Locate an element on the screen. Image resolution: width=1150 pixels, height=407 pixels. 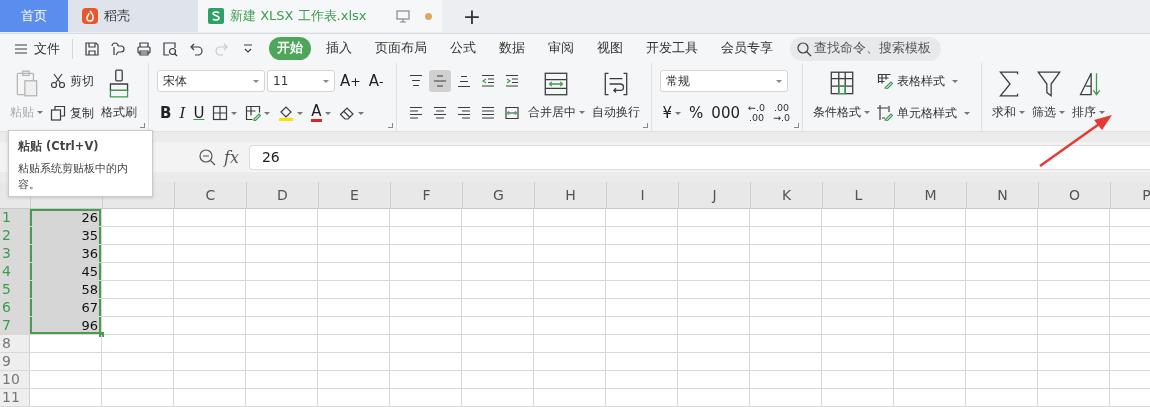
ribbon-tab: 视图 is located at coordinates (610, 48).